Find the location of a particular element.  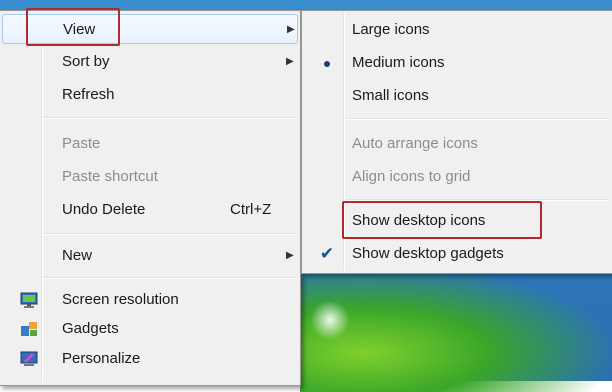

menu-item-label: Personalize is located at coordinates (101, 358).